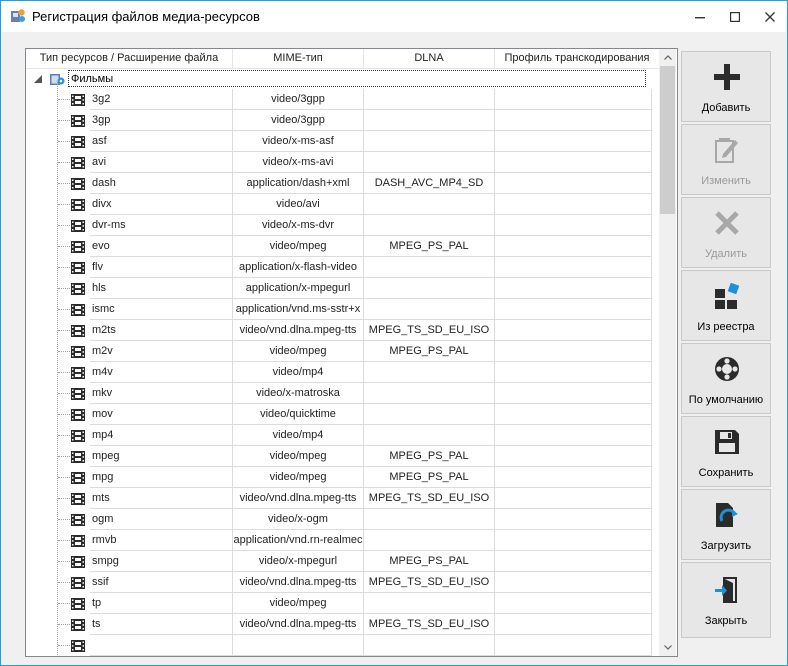  I want to click on cell-extension: ogm, so click(161, 519).